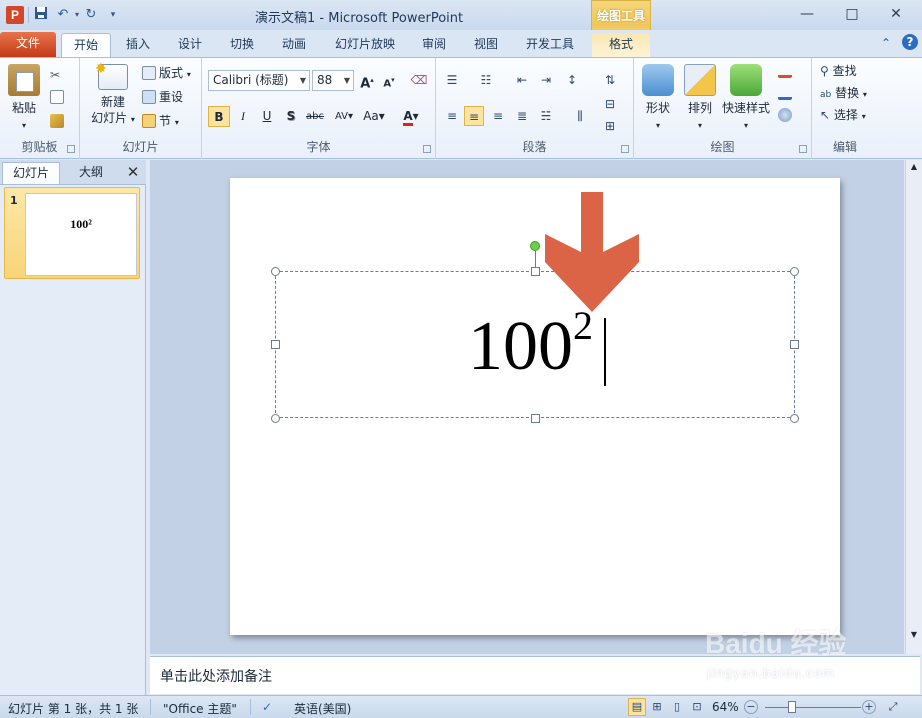 The image size is (922, 718). What do you see at coordinates (138, 45) in the screenshot?
I see `tab-insert: 插入` at bounding box center [138, 45].